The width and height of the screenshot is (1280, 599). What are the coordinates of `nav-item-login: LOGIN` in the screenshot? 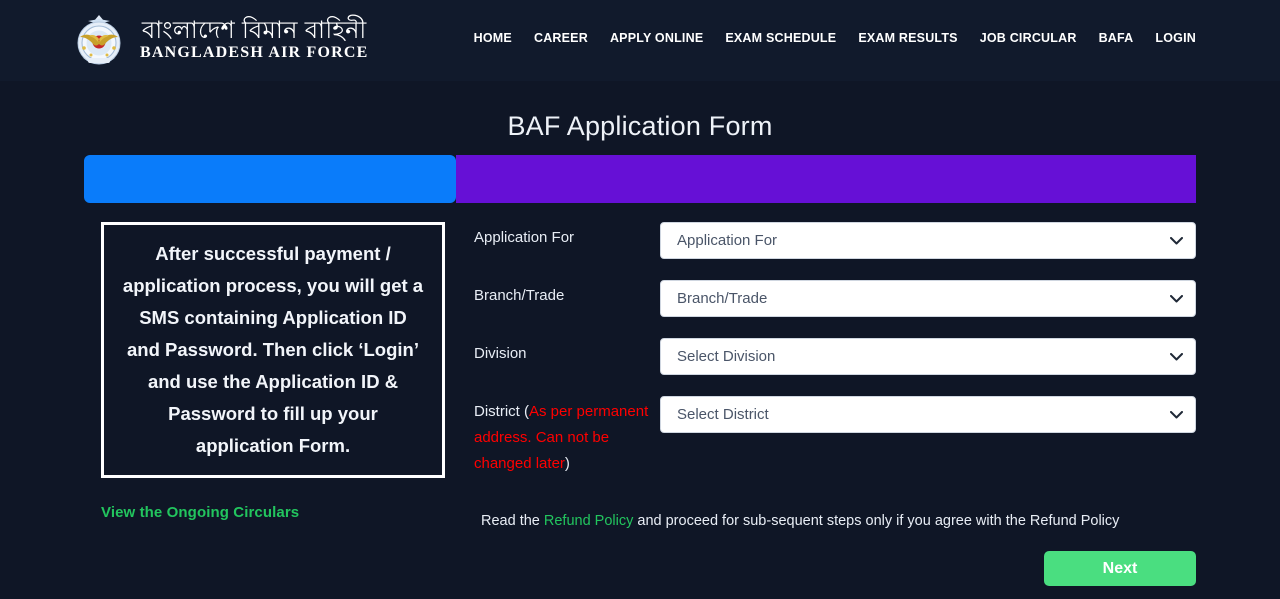 It's located at (1170, 38).